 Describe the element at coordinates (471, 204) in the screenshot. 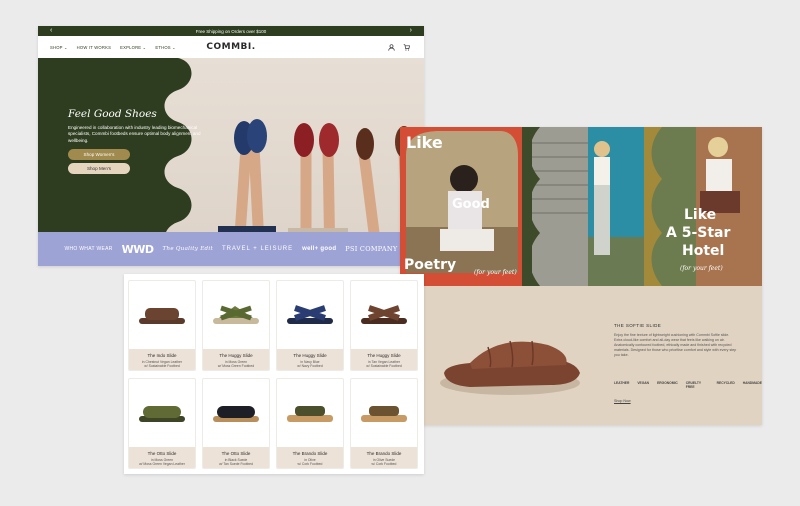

I see `headline-good: Good` at that location.